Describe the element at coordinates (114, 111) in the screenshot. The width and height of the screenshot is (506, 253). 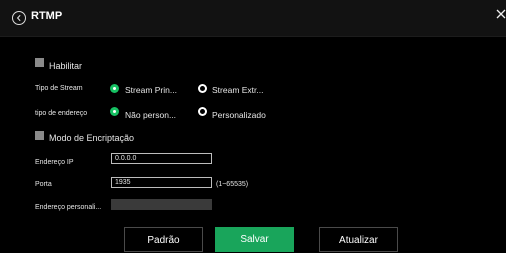
I see `address-not-custom-radio` at that location.